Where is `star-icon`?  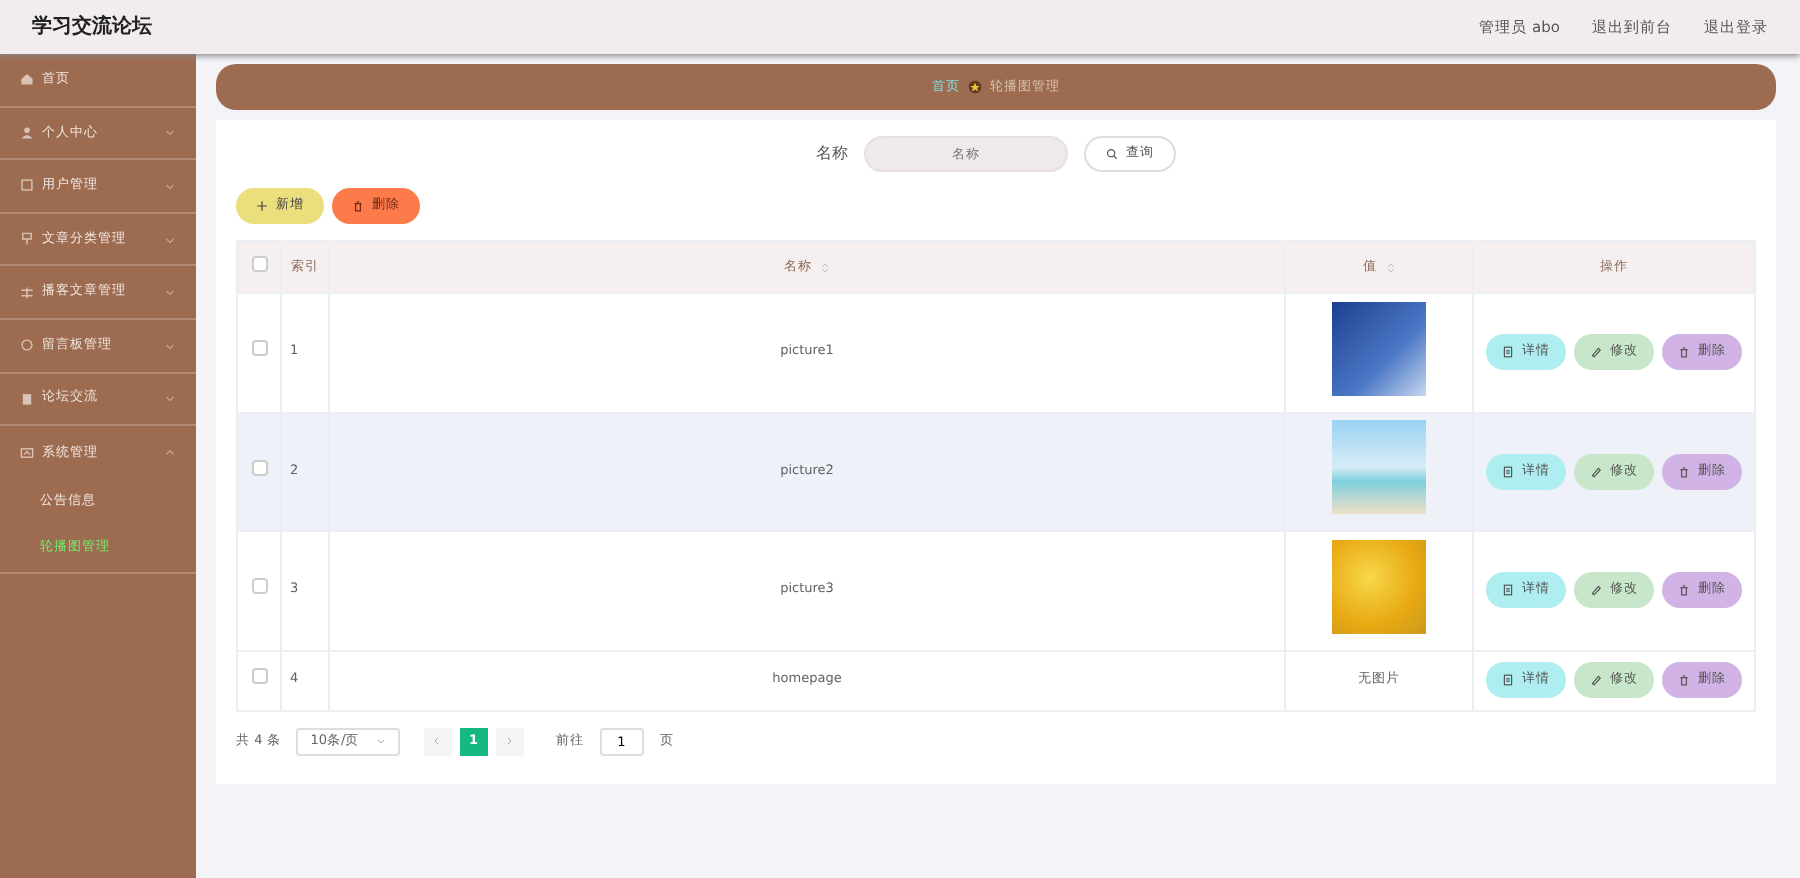 star-icon is located at coordinates (975, 87).